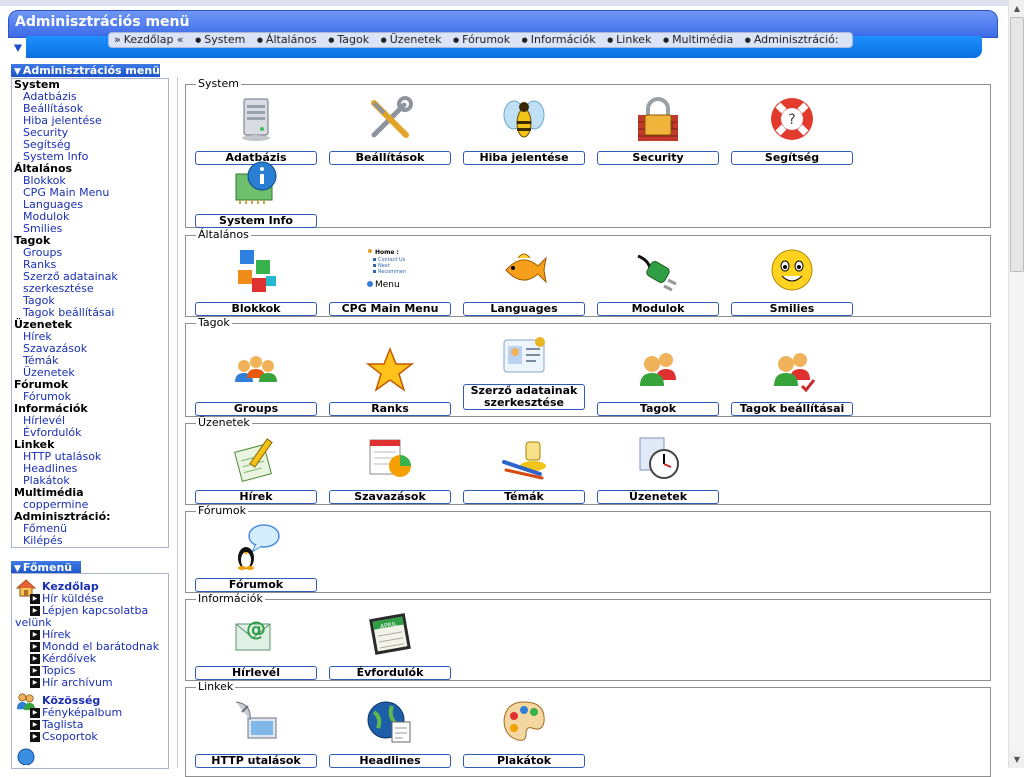 Image resolution: width=1024 pixels, height=777 pixels. Describe the element at coordinates (390, 673) in the screenshot. I see `tile-button: Évfordulók` at that location.